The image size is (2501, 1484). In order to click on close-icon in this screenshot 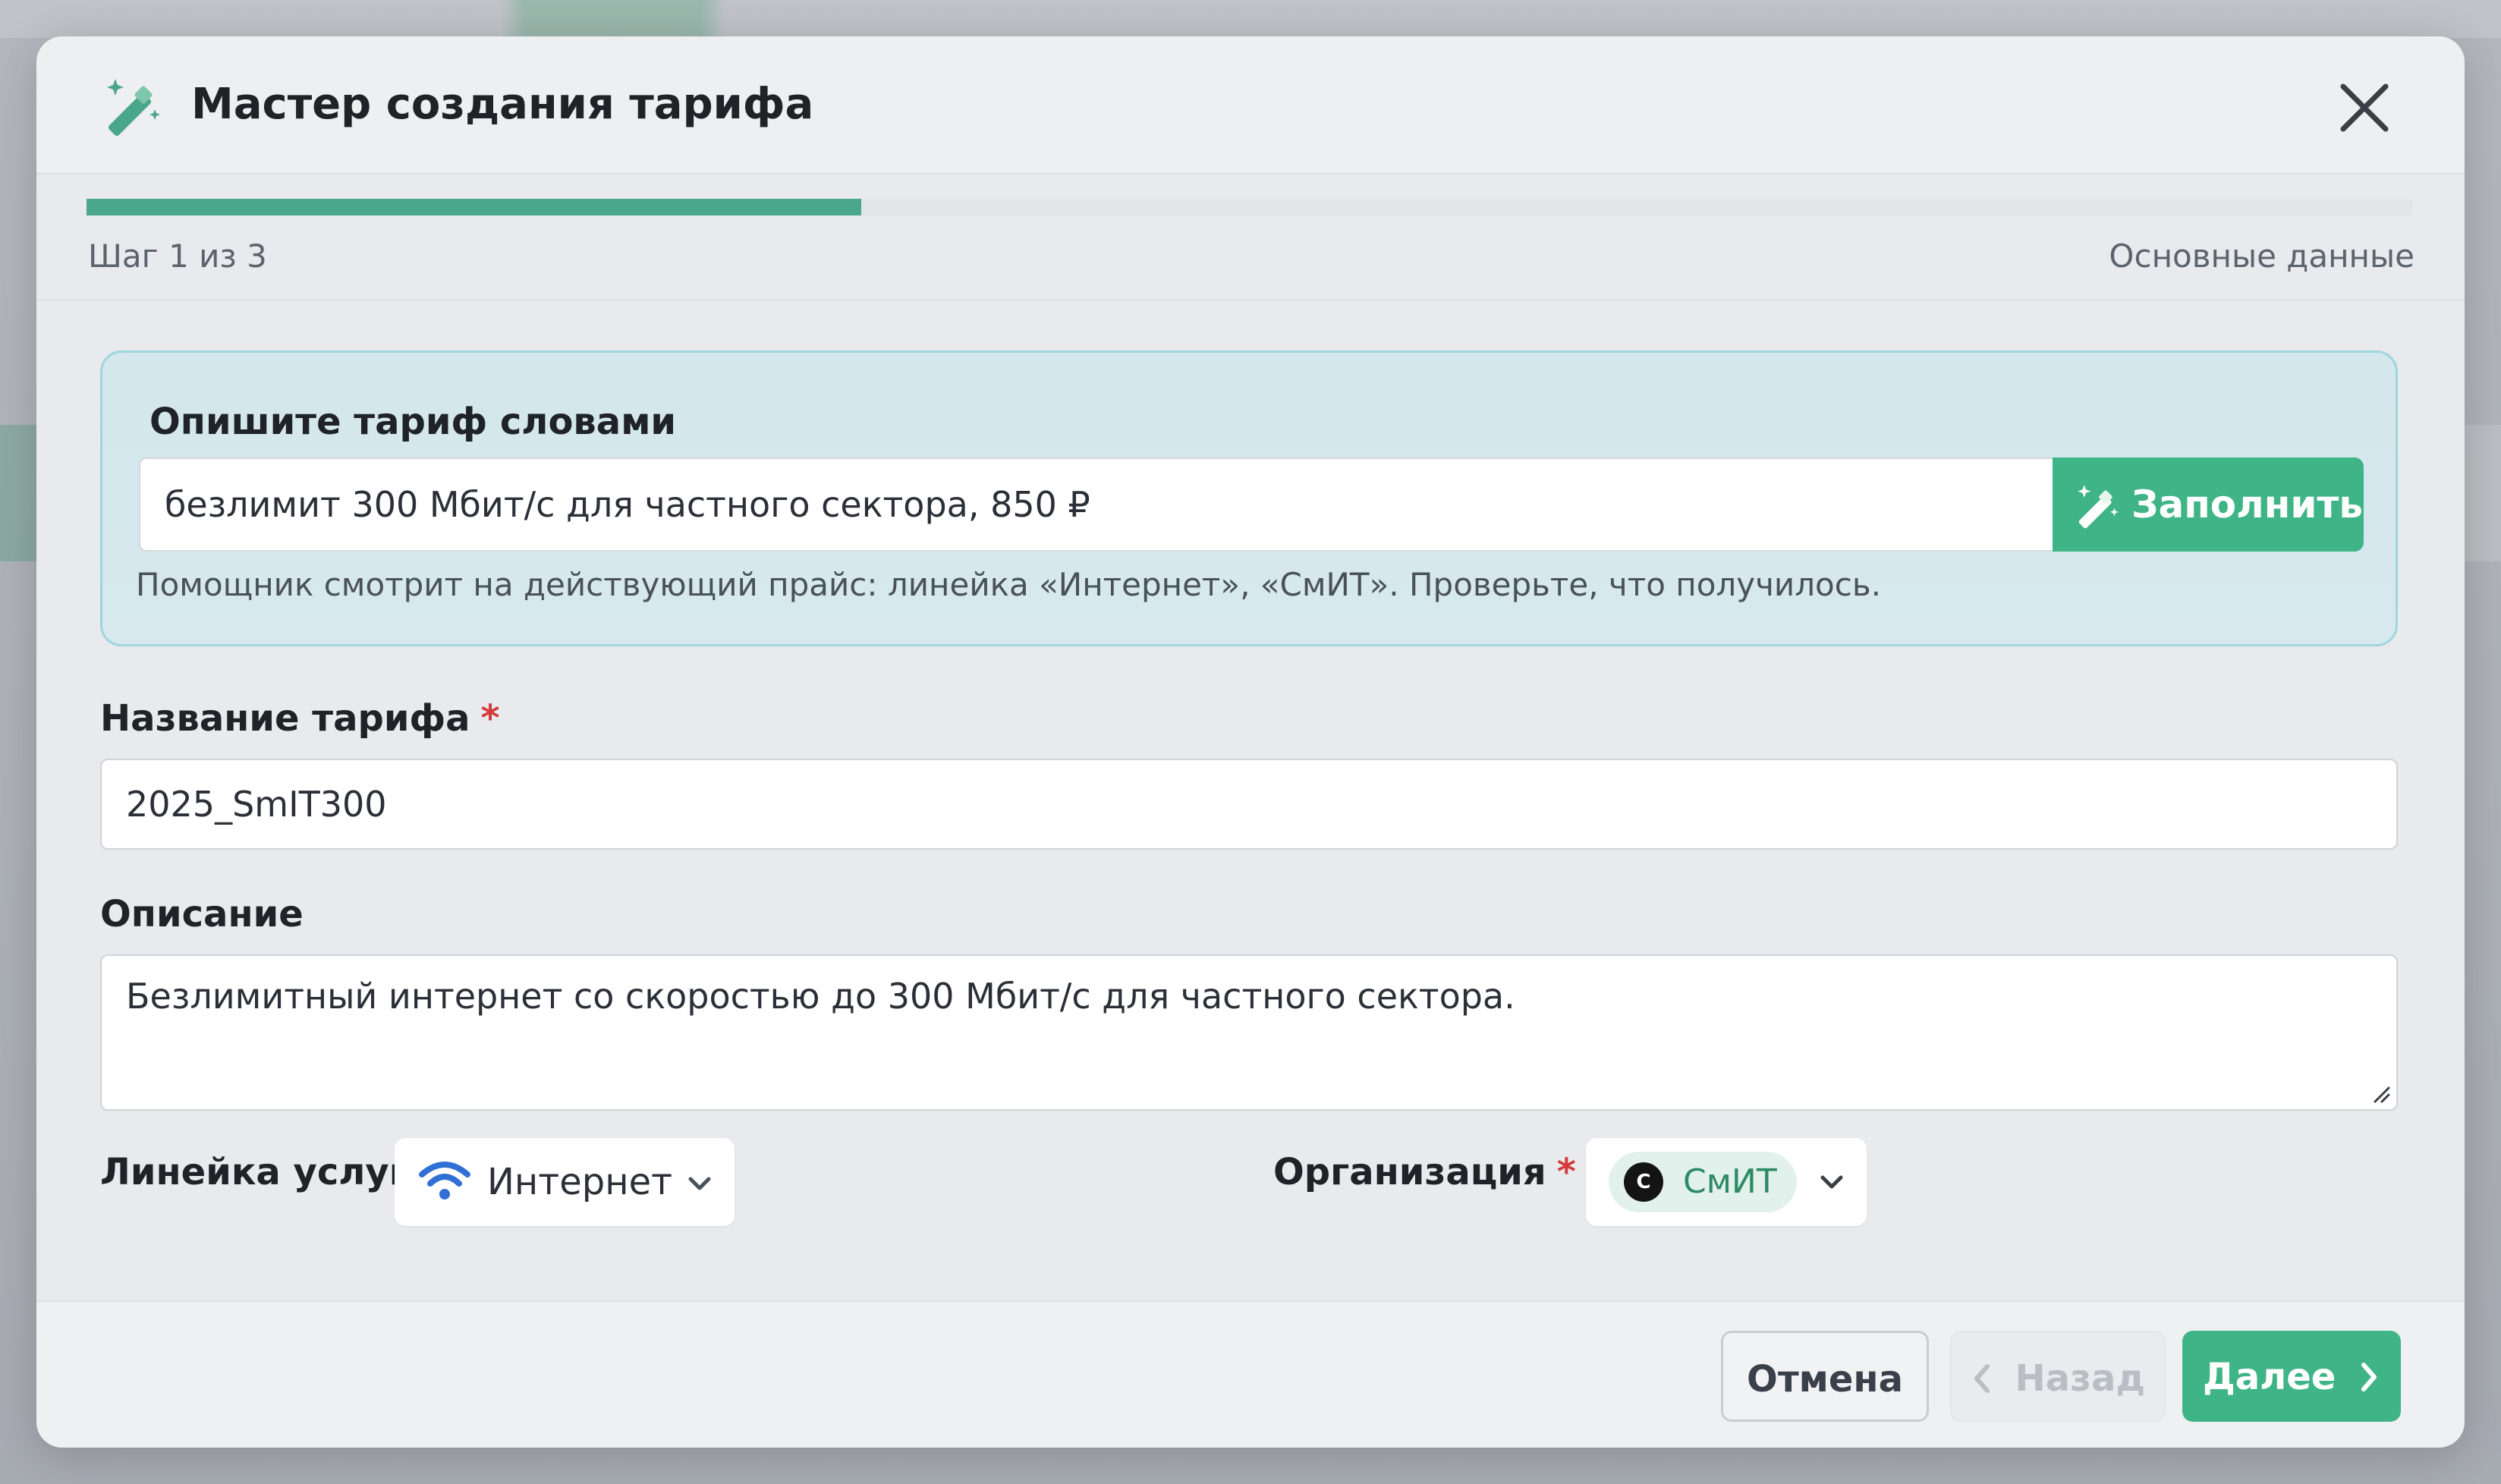, I will do `click(2364, 107)`.